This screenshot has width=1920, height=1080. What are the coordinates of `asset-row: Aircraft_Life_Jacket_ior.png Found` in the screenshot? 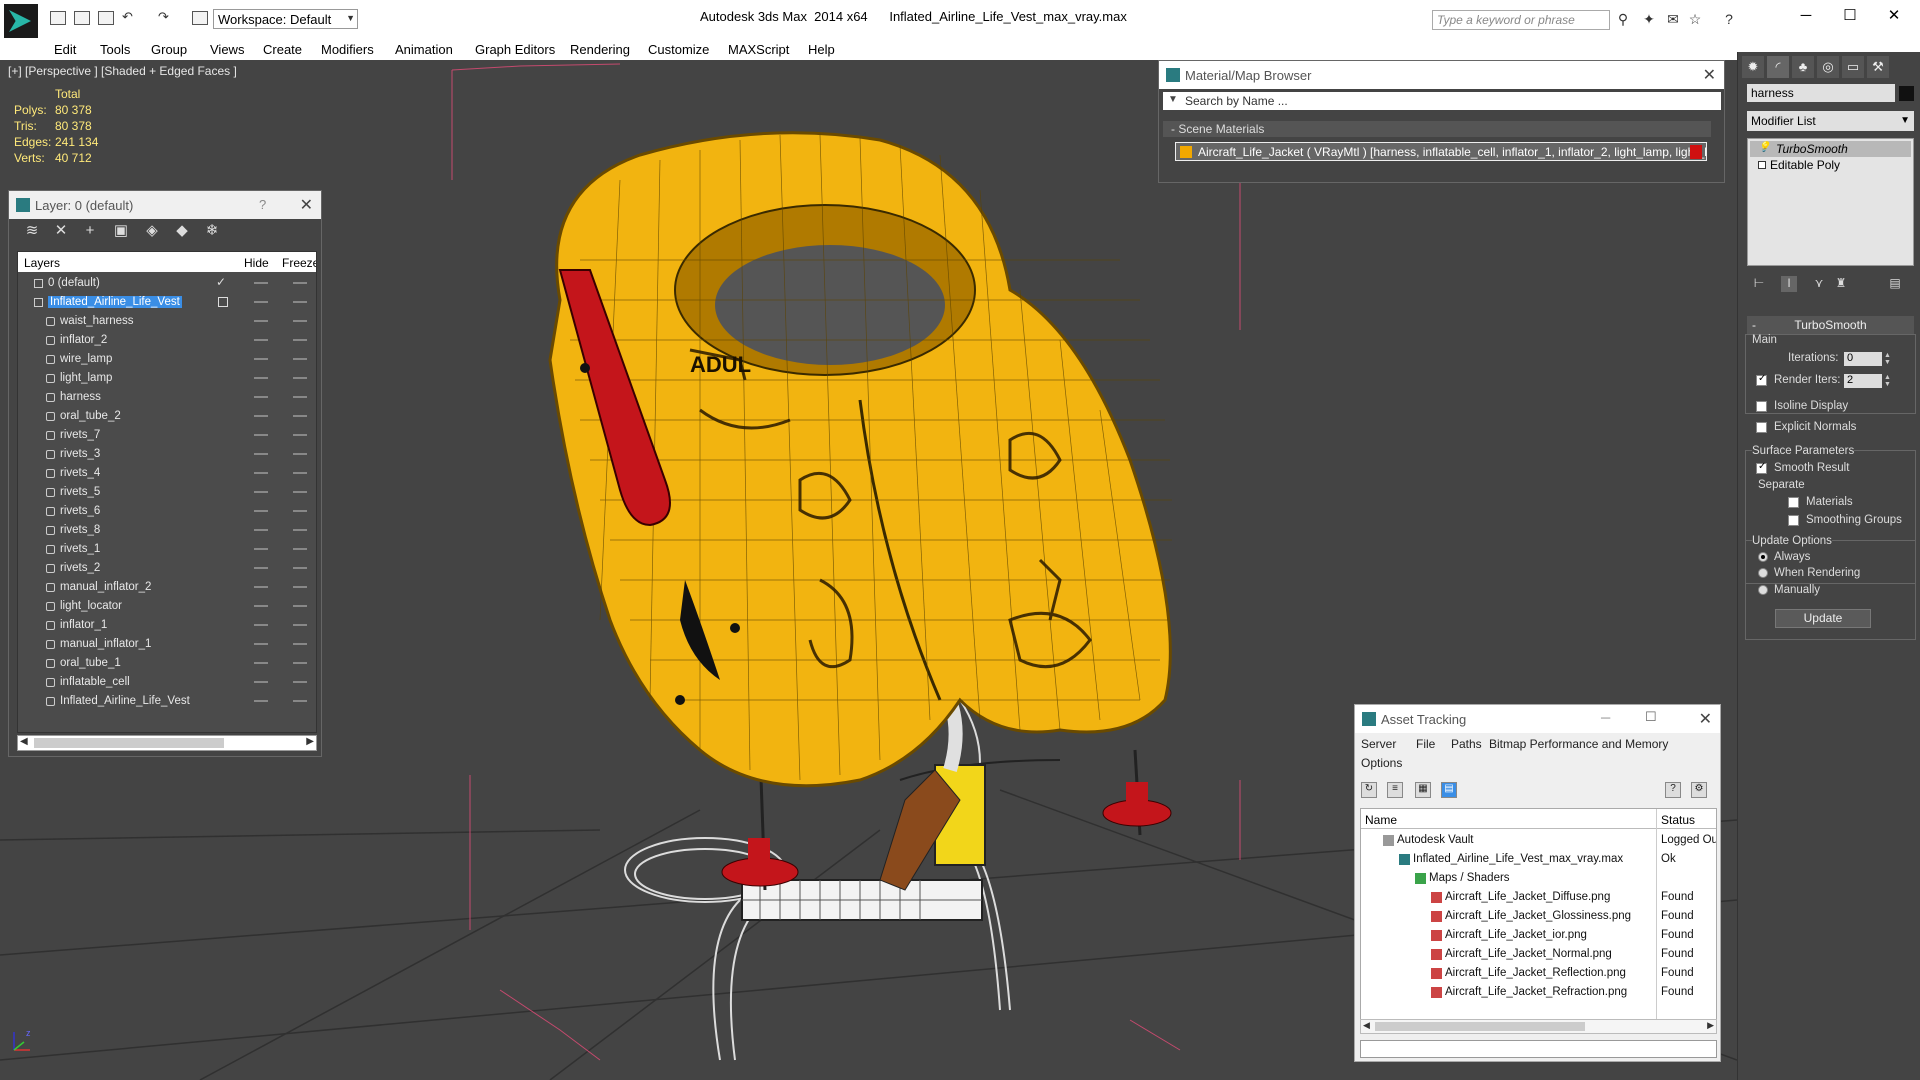 It's located at (1538, 935).